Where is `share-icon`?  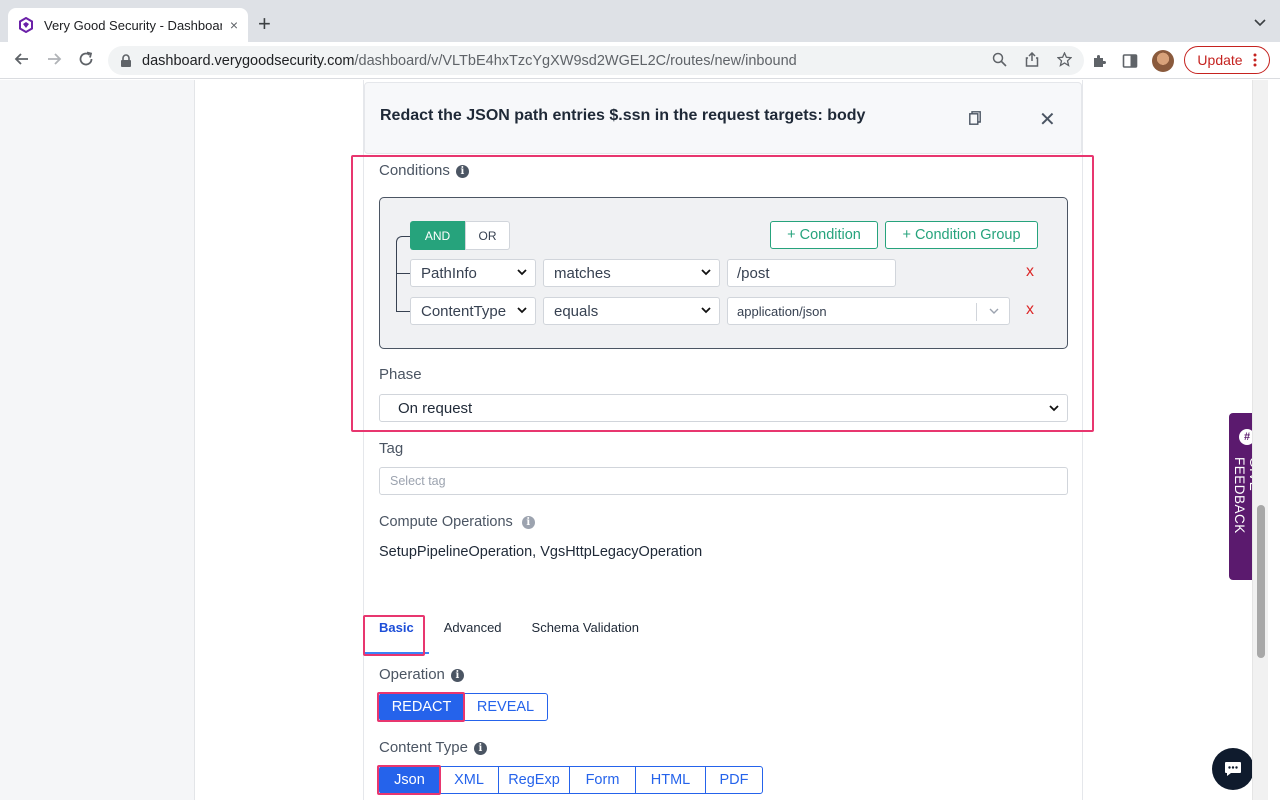
share-icon is located at coordinates (1032, 59).